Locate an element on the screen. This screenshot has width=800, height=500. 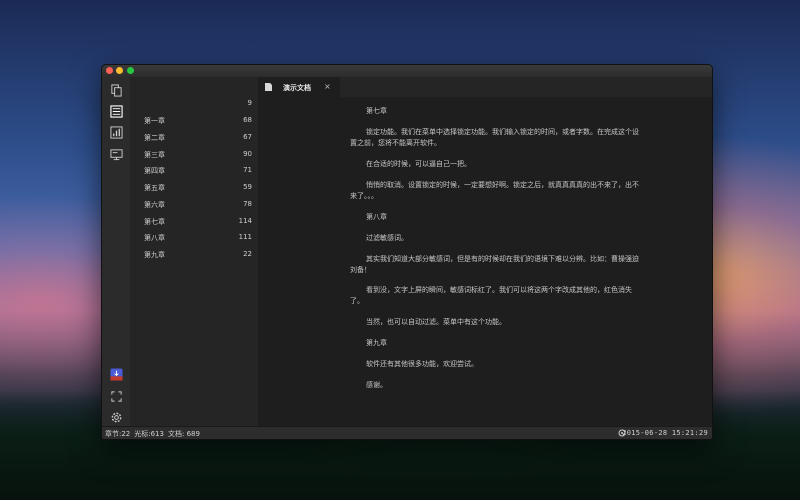
paragraph: 在合适的时候，可以逼自己一把。 is located at coordinates (418, 164).